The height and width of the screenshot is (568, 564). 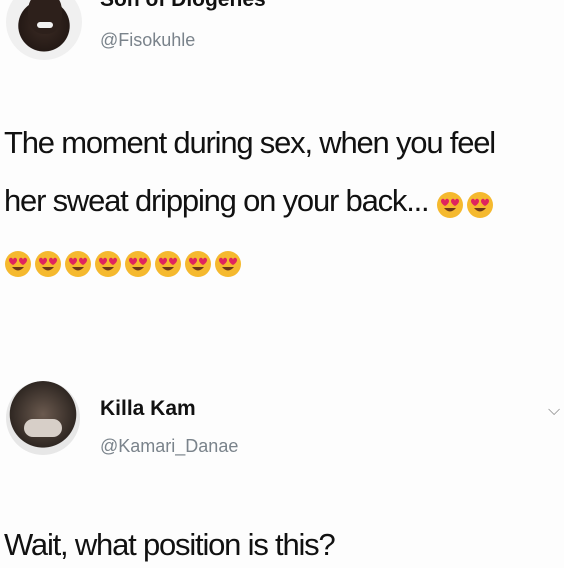 What do you see at coordinates (169, 446) in the screenshot?
I see `reply-handle: @Kamari_Danae` at bounding box center [169, 446].